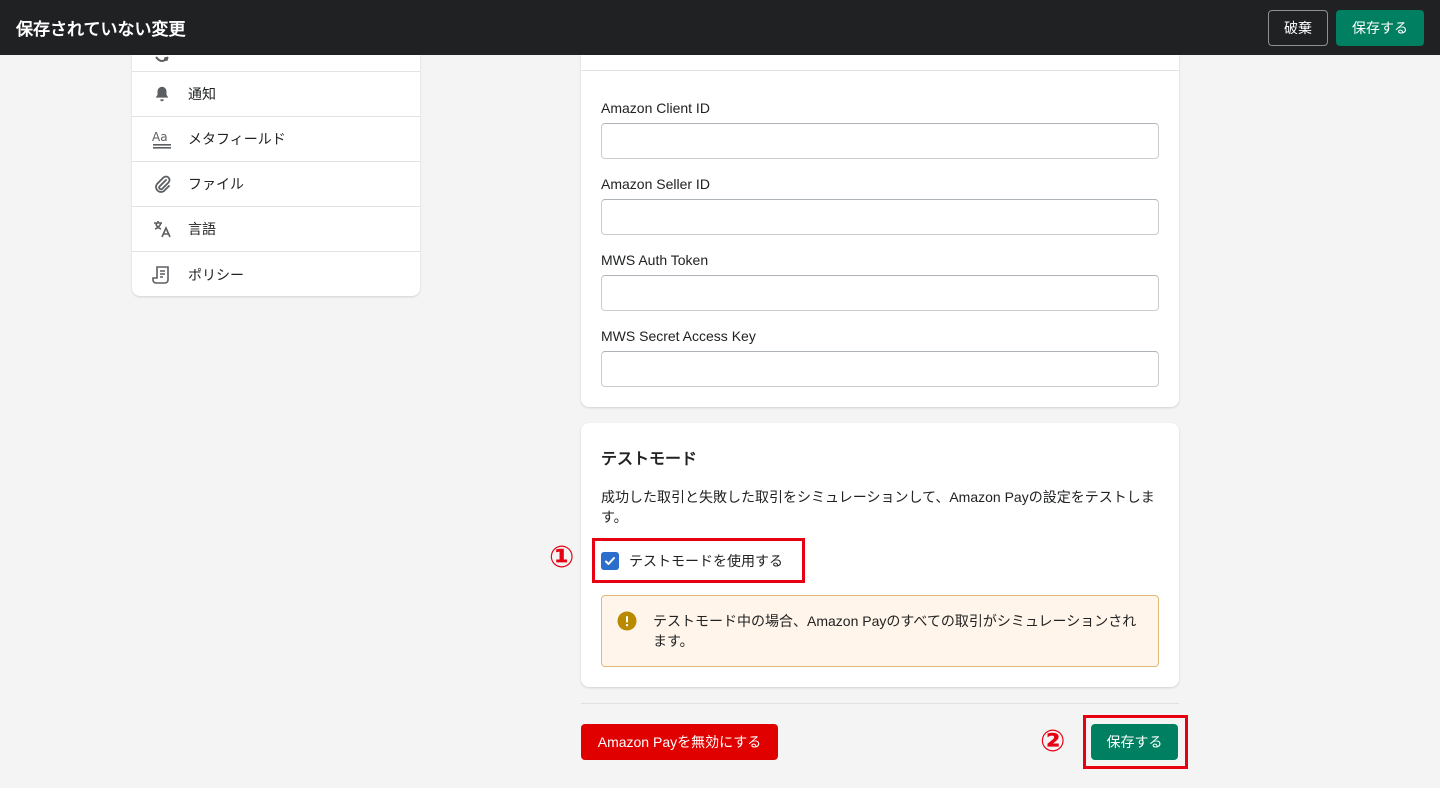 The width and height of the screenshot is (1440, 788). I want to click on seller-id-input, so click(880, 217).